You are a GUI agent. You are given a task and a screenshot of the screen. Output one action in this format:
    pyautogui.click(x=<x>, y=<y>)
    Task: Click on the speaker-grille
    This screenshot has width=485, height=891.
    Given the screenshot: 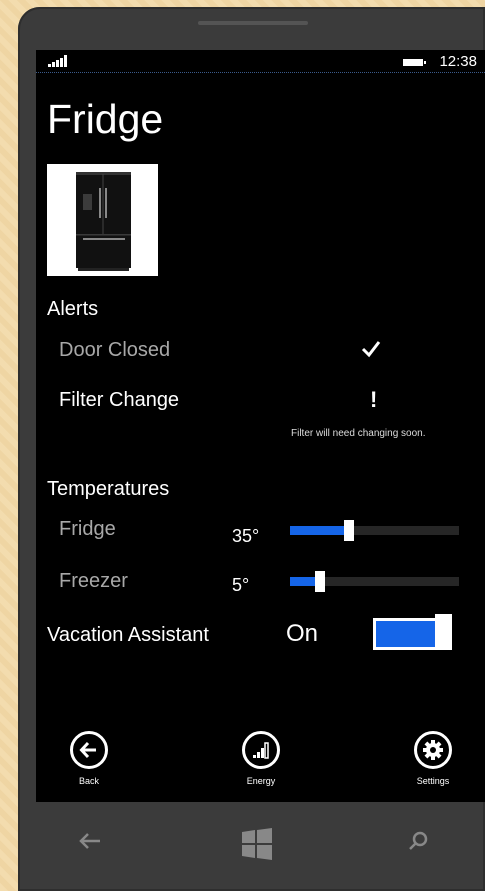 What is the action you would take?
    pyautogui.click(x=253, y=23)
    